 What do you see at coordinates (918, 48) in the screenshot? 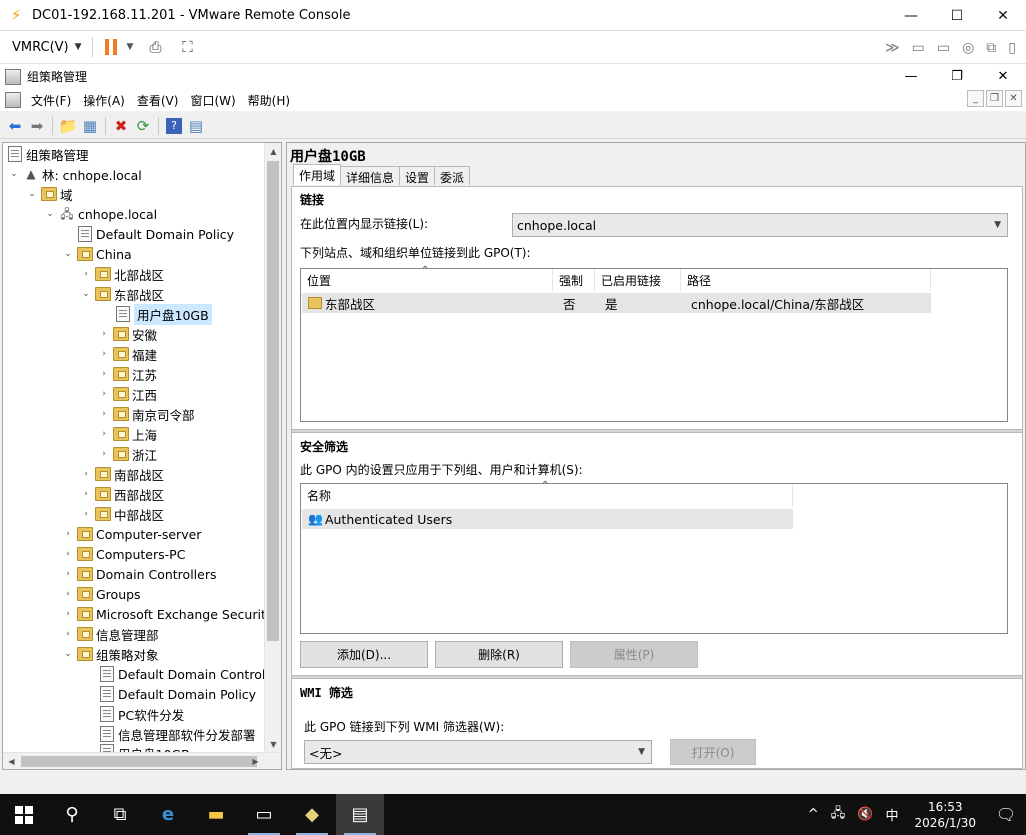
I see `removable-device-icon: ▭` at bounding box center [918, 48].